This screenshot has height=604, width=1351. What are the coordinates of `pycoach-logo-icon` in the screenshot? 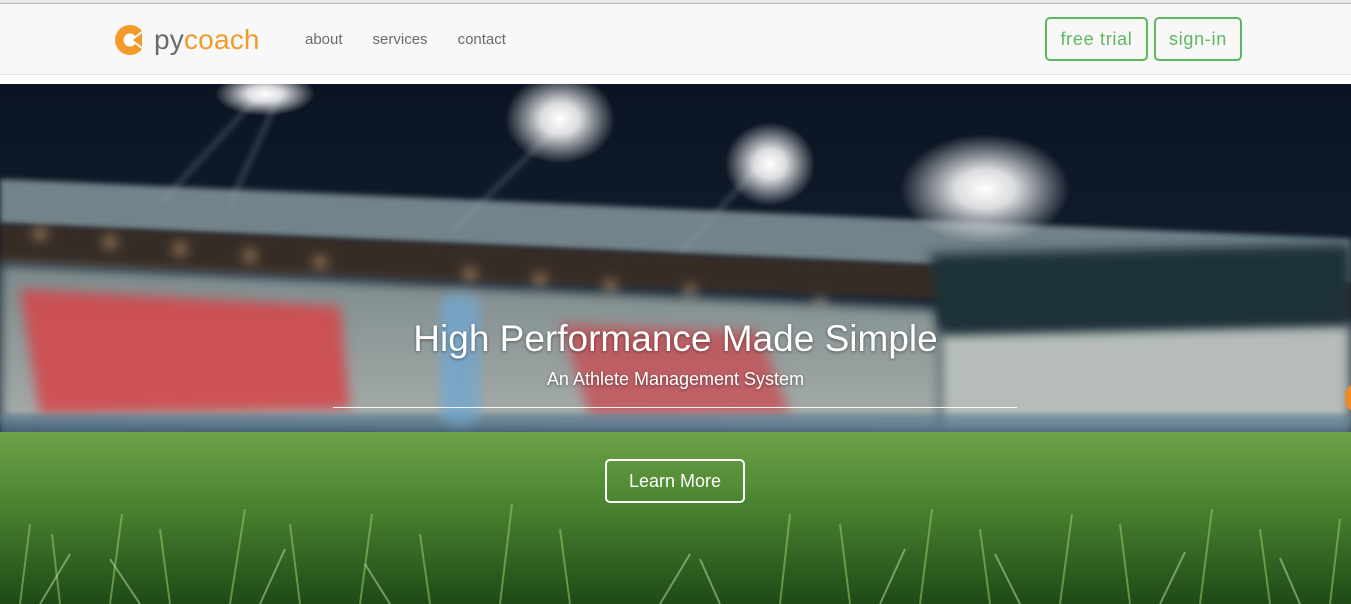 It's located at (131, 42).